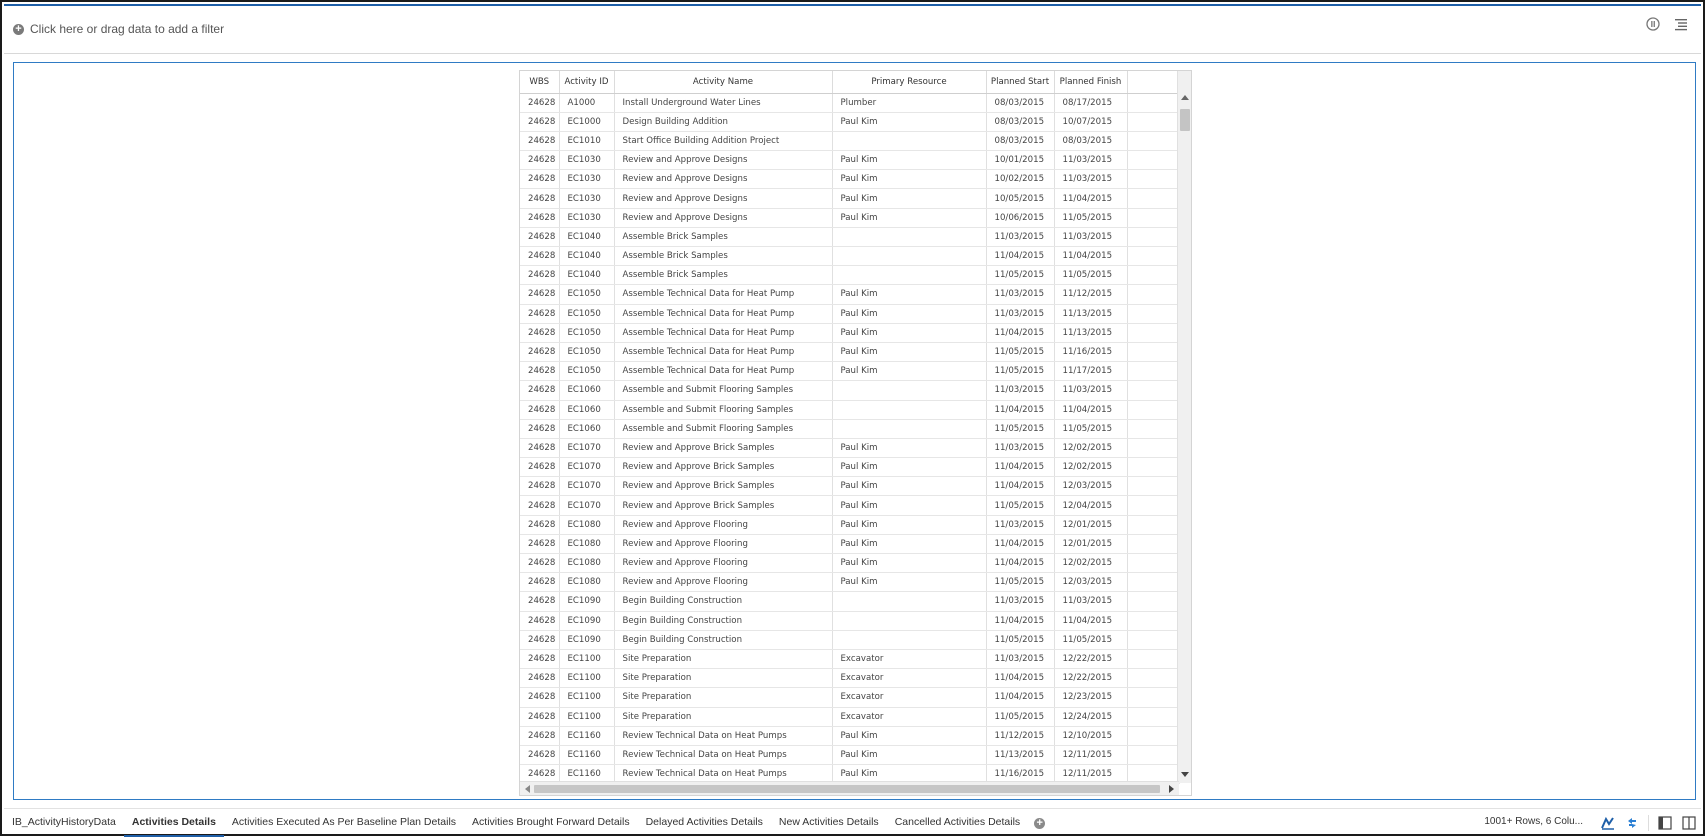  What do you see at coordinates (1171, 789) in the screenshot?
I see `scroll-right-icon` at bounding box center [1171, 789].